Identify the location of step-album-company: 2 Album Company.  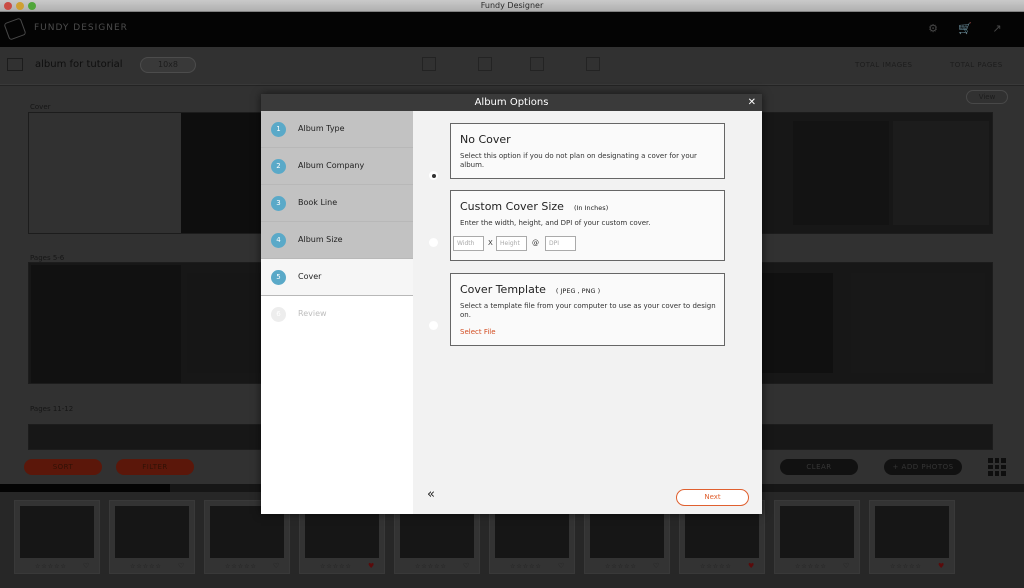
(337, 166).